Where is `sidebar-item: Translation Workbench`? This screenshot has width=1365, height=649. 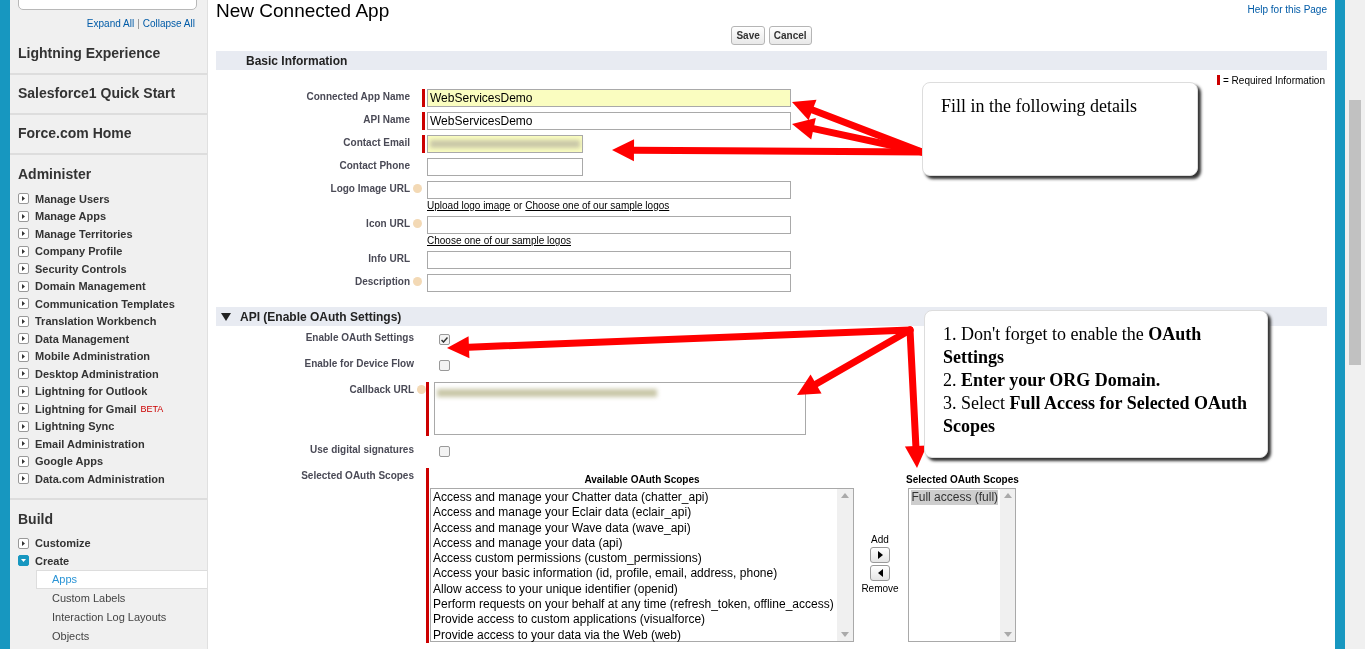
sidebar-item: Translation Workbench is located at coordinates (96, 321).